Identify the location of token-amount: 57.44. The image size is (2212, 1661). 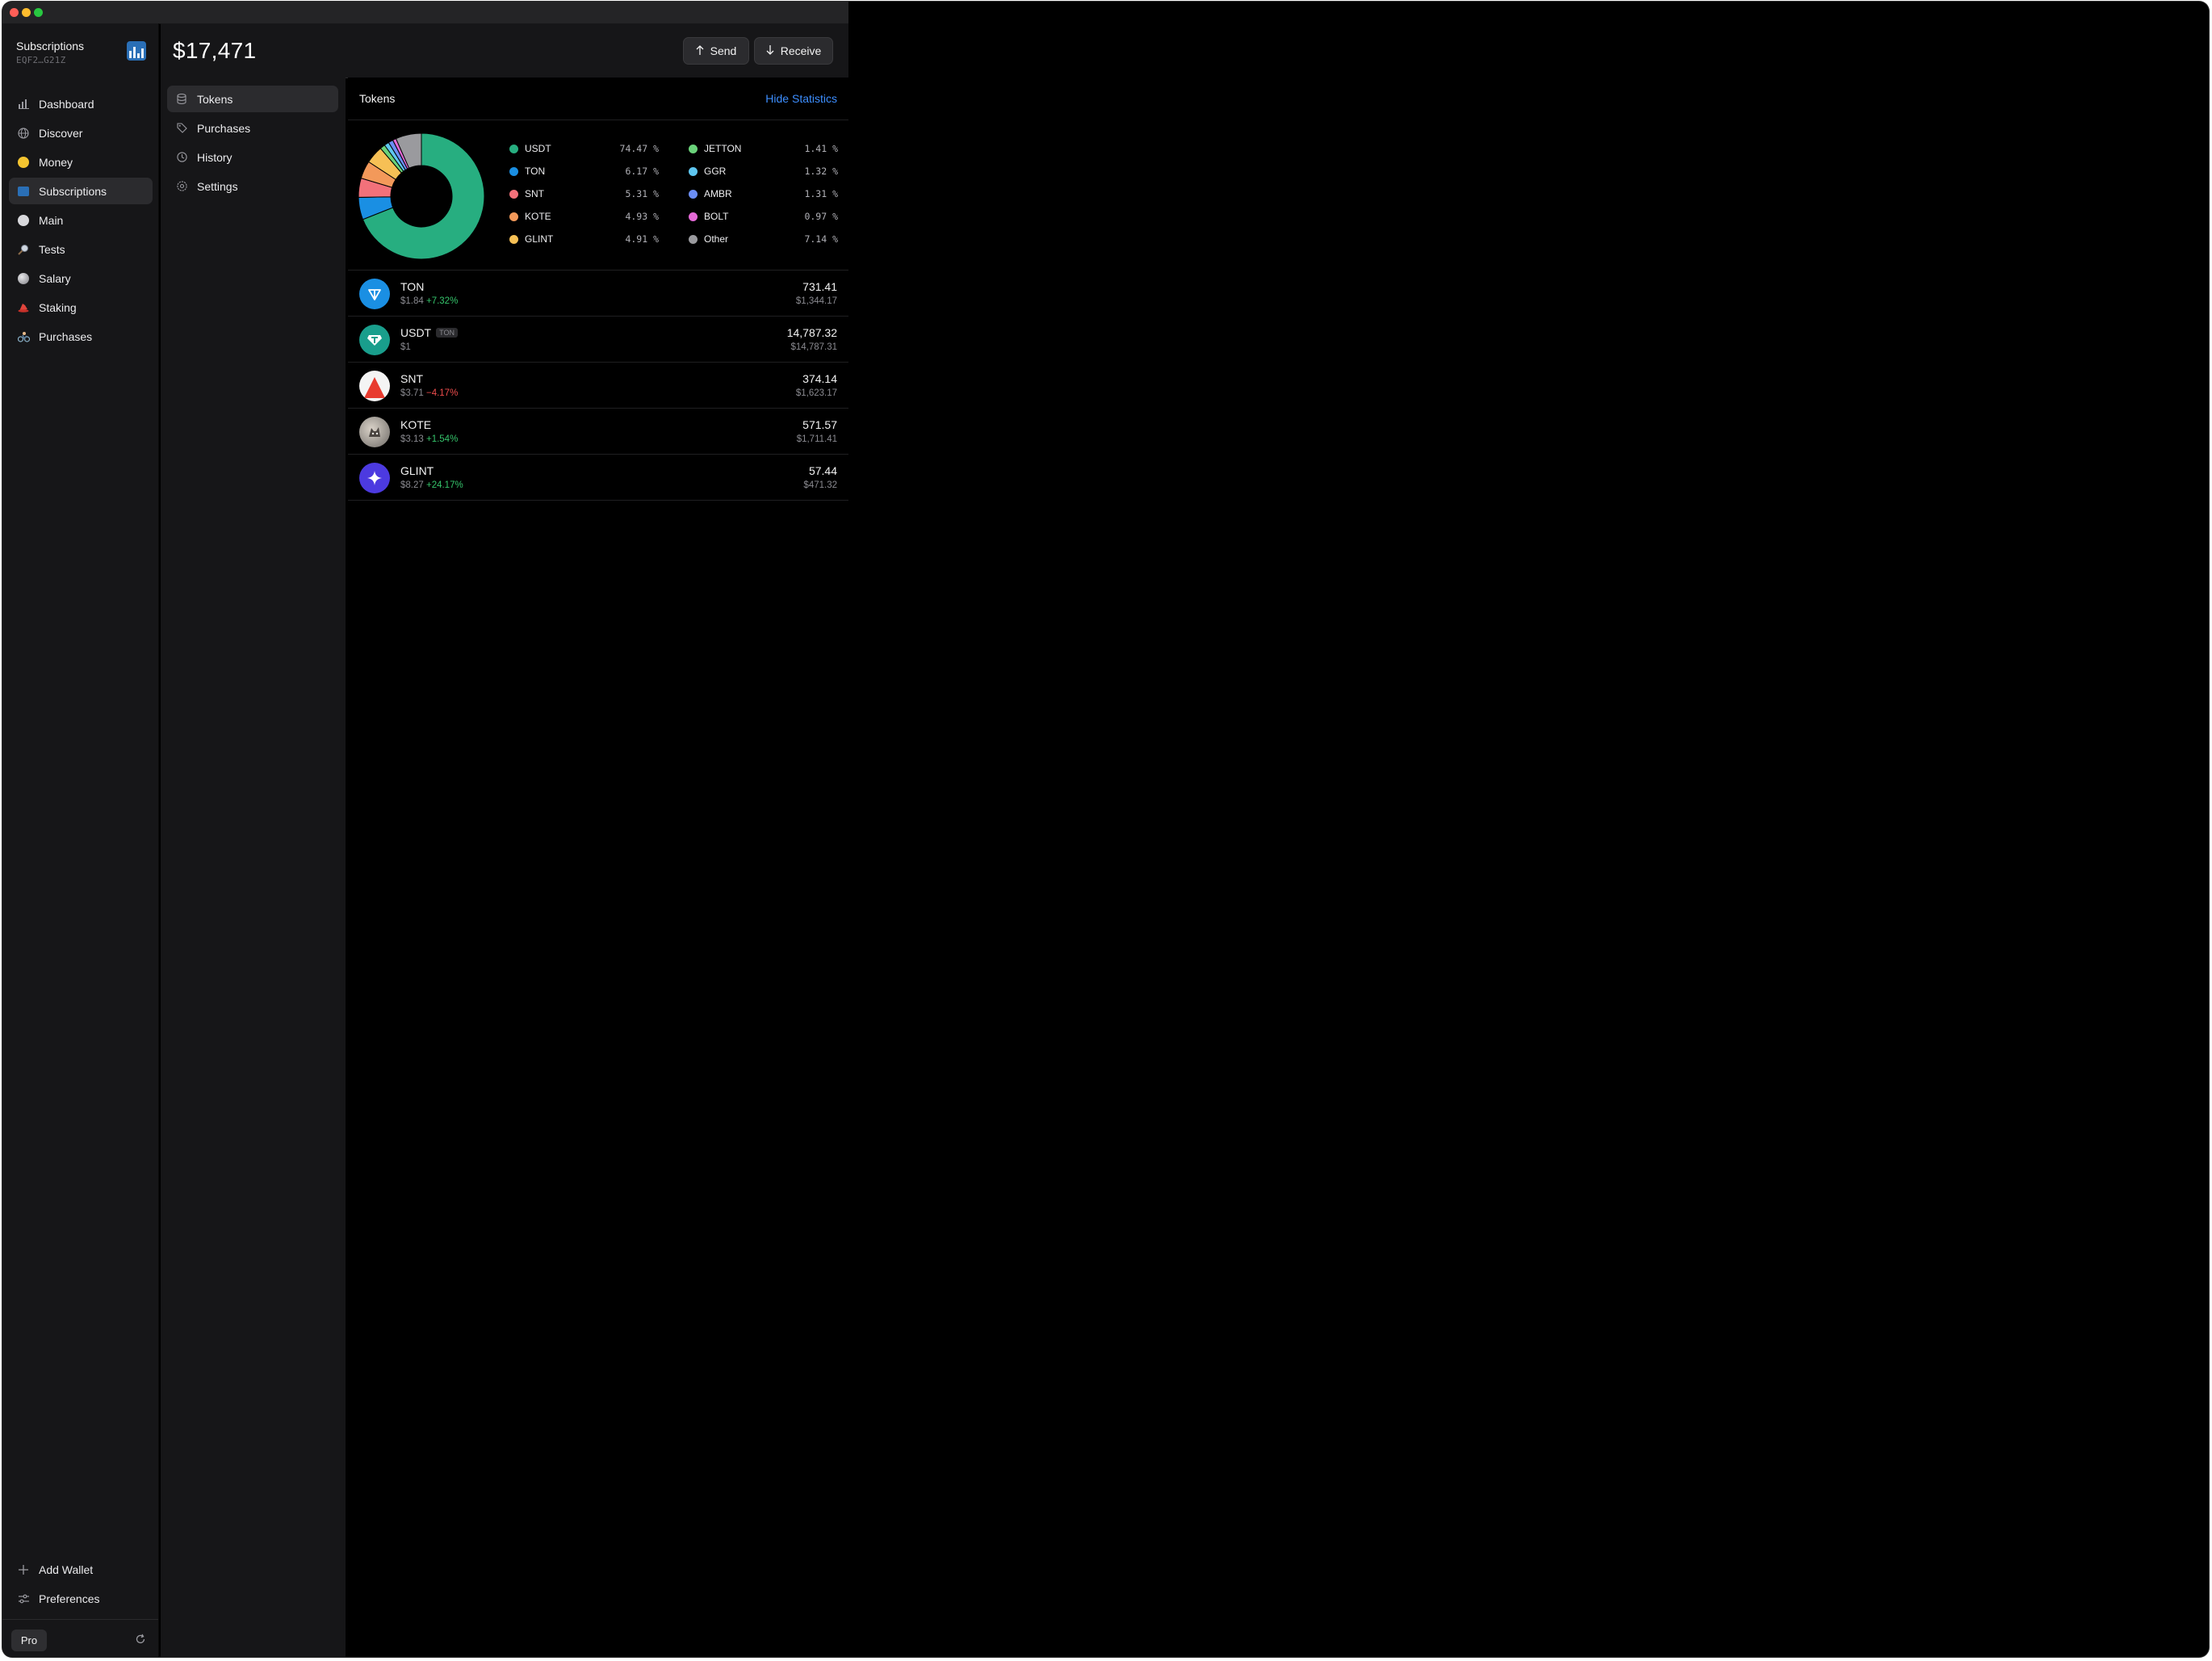
(822, 471).